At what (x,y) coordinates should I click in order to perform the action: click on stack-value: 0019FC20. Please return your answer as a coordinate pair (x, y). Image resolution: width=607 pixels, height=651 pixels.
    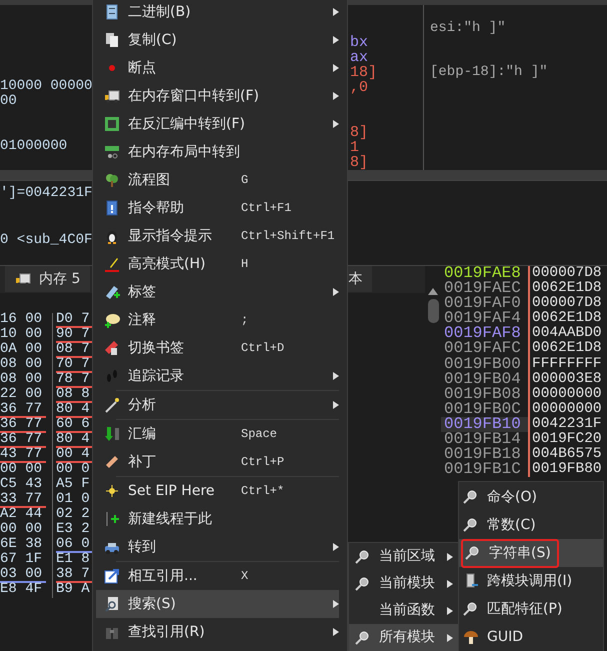
    Looking at the image, I should click on (565, 440).